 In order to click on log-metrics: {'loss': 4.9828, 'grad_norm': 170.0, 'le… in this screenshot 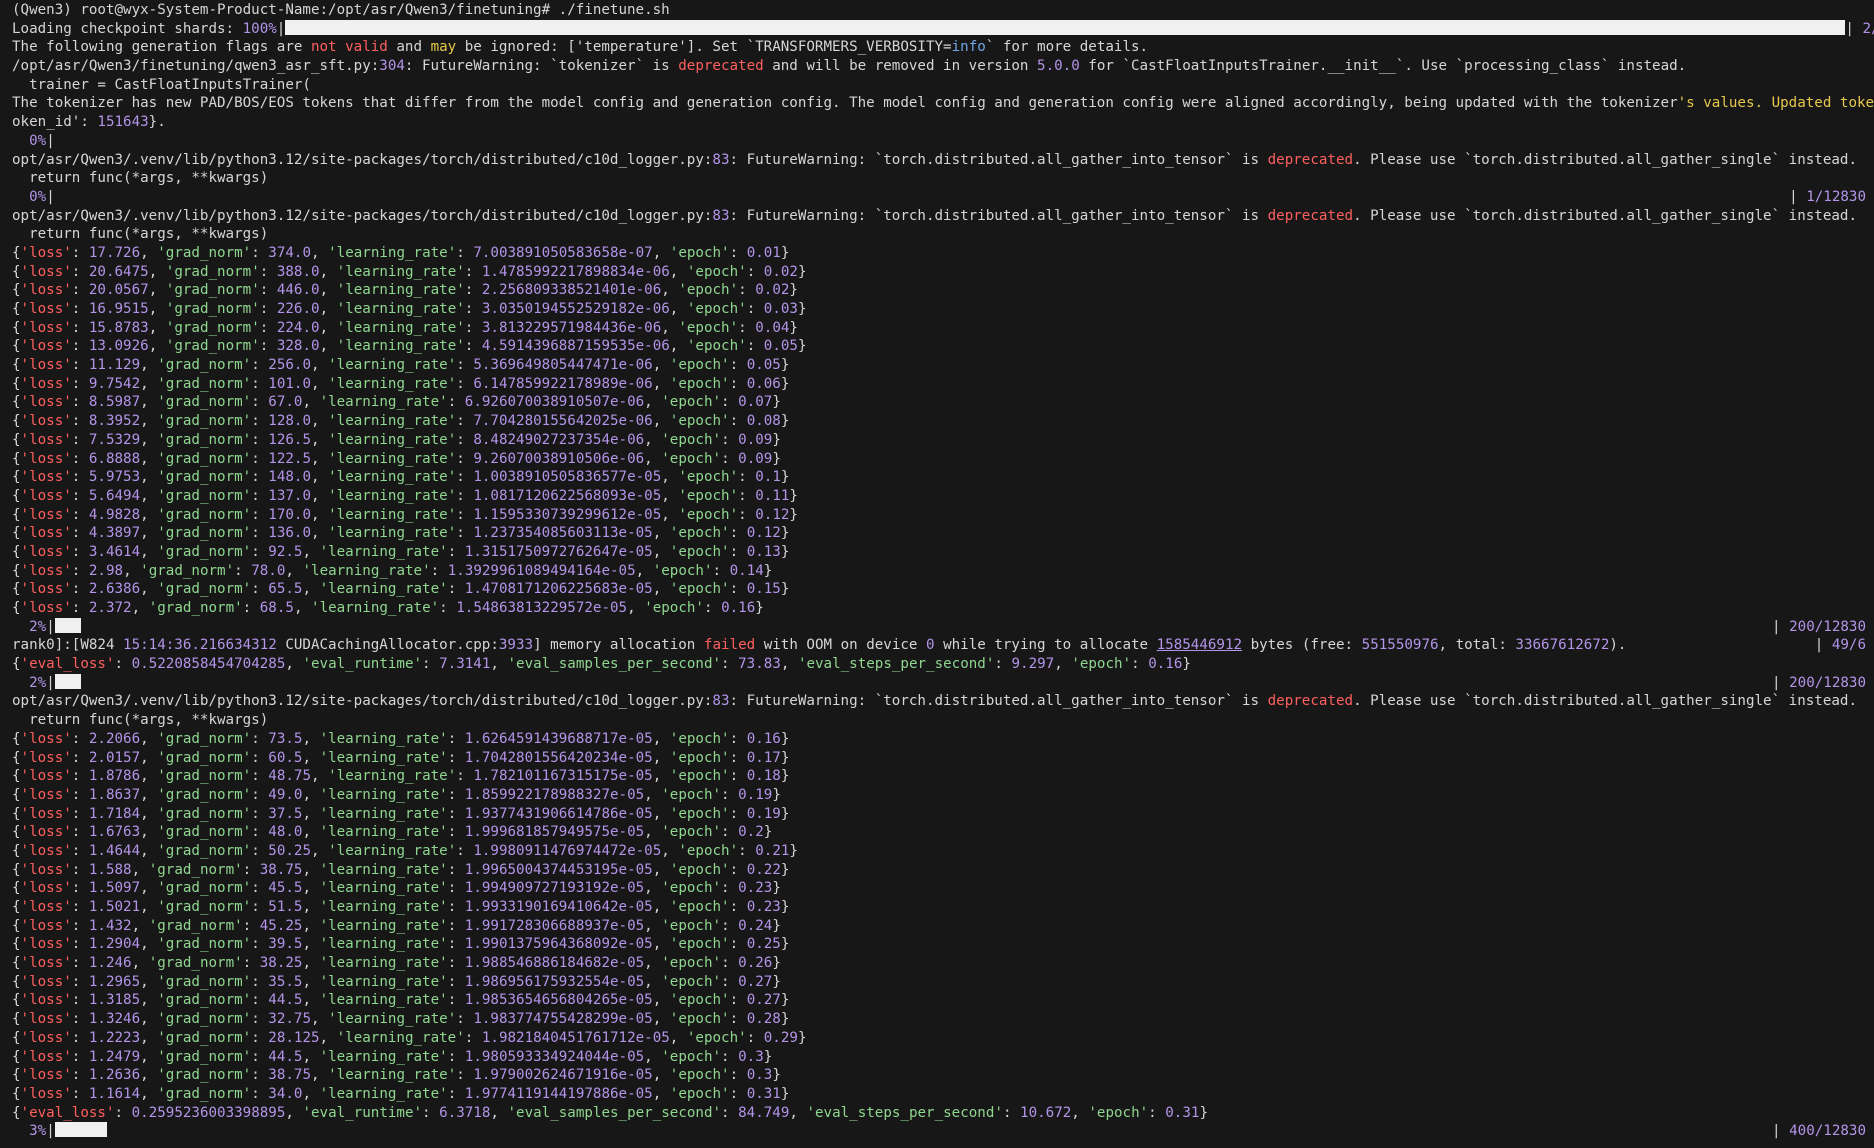, I will do `click(405, 515)`.